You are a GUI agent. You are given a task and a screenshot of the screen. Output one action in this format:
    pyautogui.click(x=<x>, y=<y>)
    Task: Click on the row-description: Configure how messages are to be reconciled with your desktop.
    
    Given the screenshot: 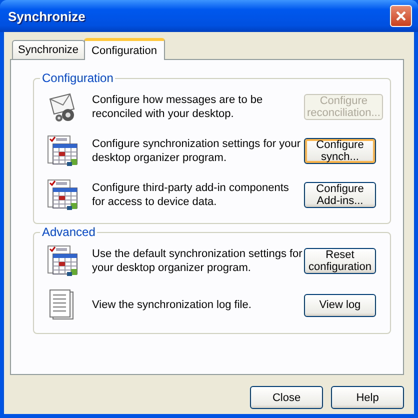 What is the action you would take?
    pyautogui.click(x=178, y=107)
    